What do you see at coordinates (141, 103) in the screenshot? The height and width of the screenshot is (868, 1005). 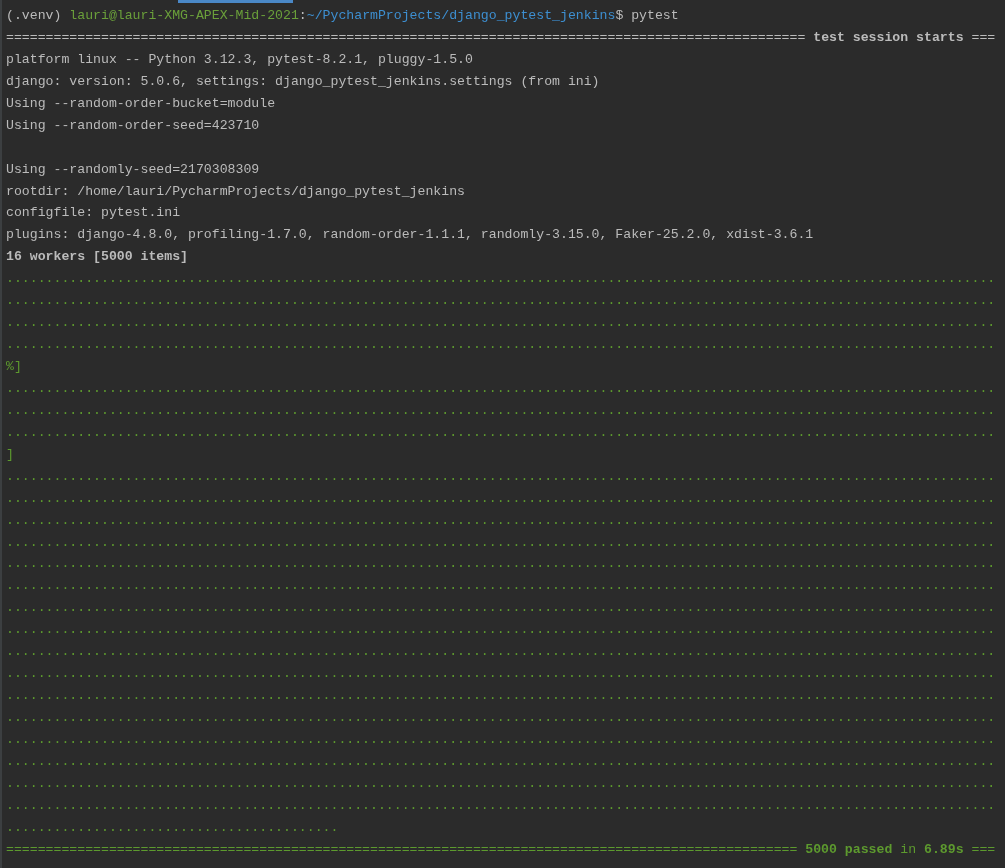 I see `terminal-text: Using --random-order-bucket=module` at bounding box center [141, 103].